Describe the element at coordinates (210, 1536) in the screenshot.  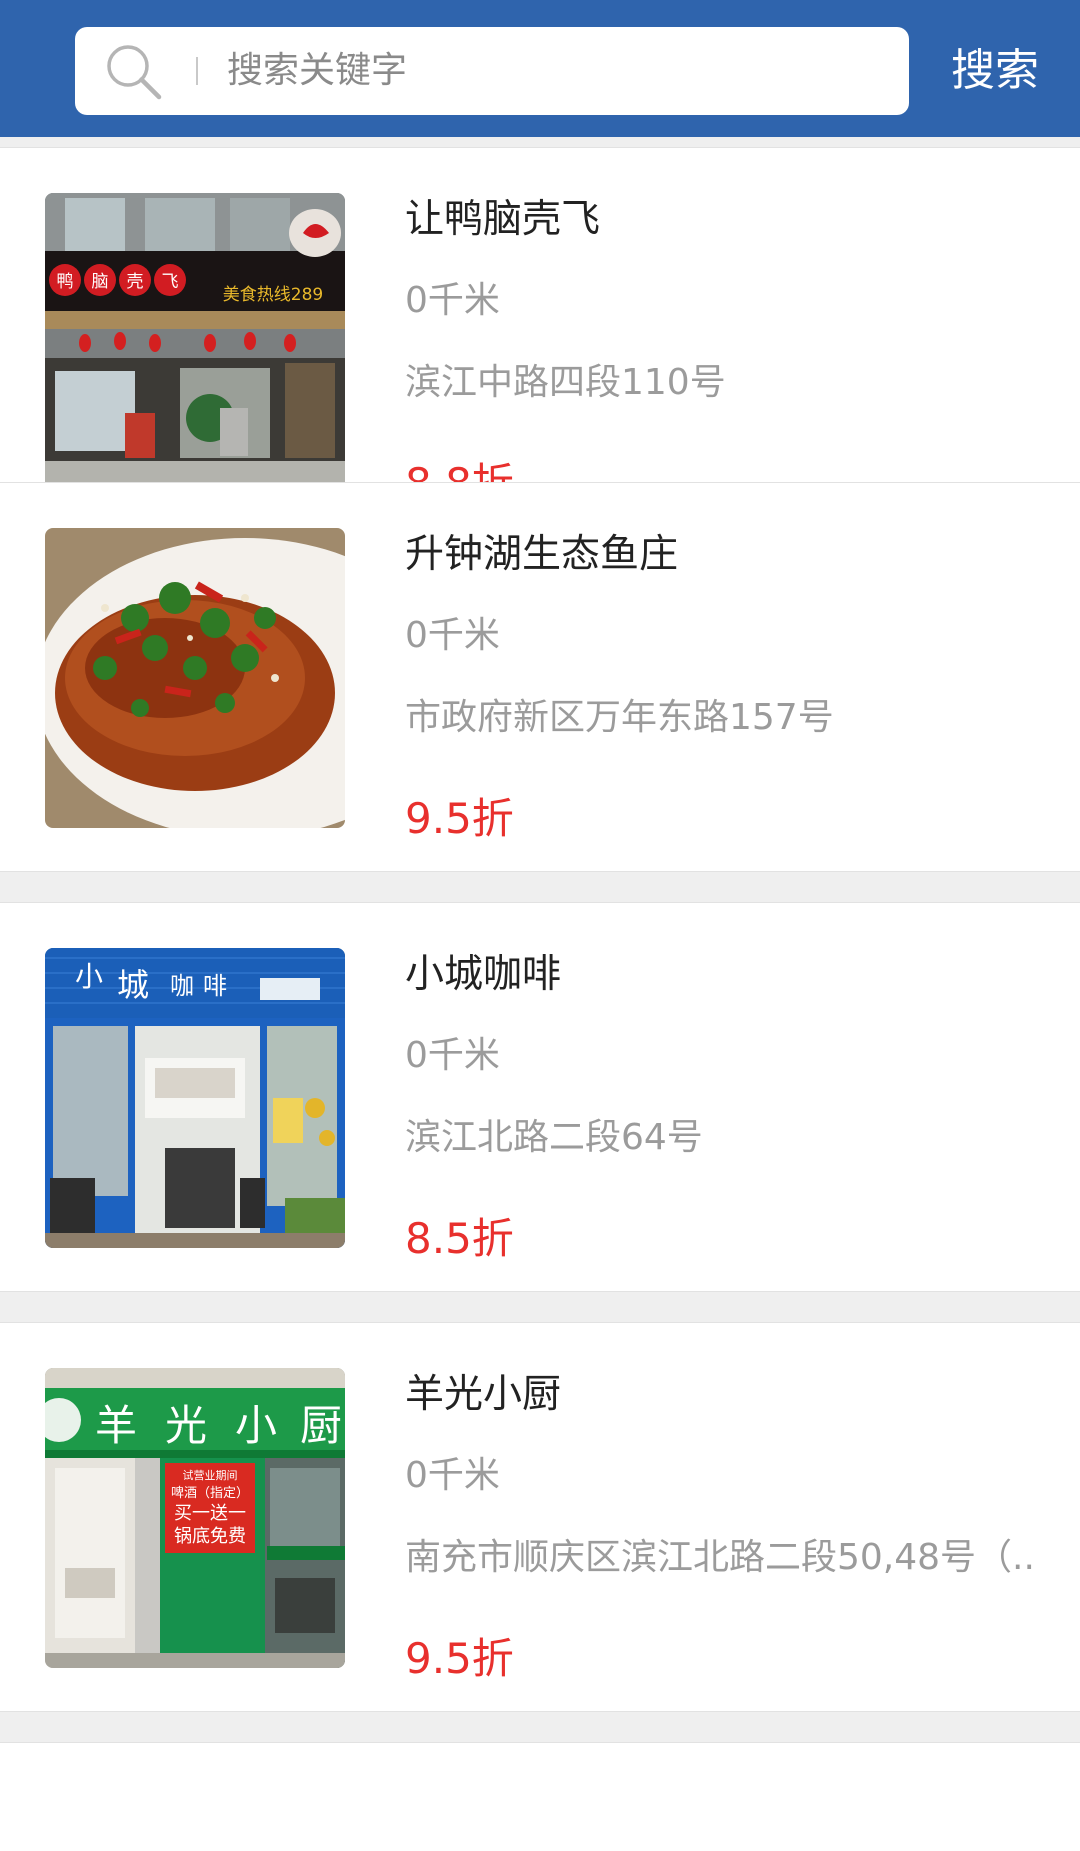
I see `poster-line: 锅底免费` at that location.